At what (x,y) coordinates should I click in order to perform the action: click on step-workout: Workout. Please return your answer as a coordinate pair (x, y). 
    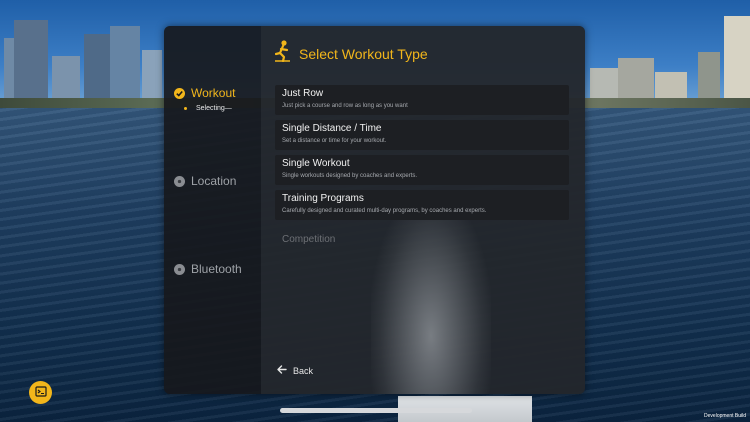
    Looking at the image, I should click on (204, 93).